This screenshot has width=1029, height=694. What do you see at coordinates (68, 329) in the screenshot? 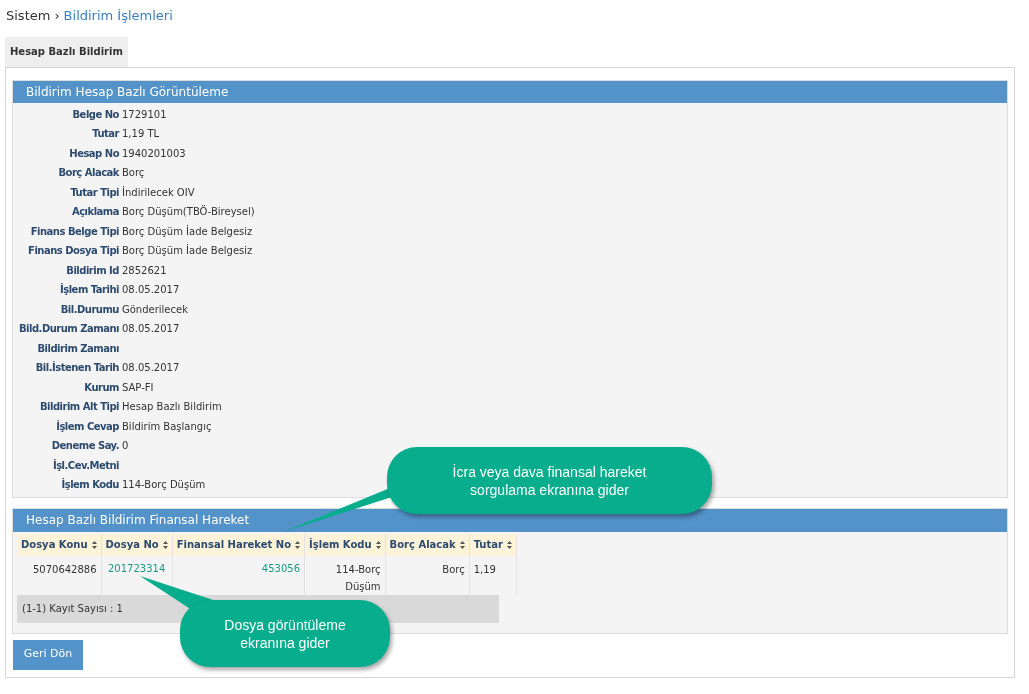
I see `field-label: Bild.Durum Zamanı` at bounding box center [68, 329].